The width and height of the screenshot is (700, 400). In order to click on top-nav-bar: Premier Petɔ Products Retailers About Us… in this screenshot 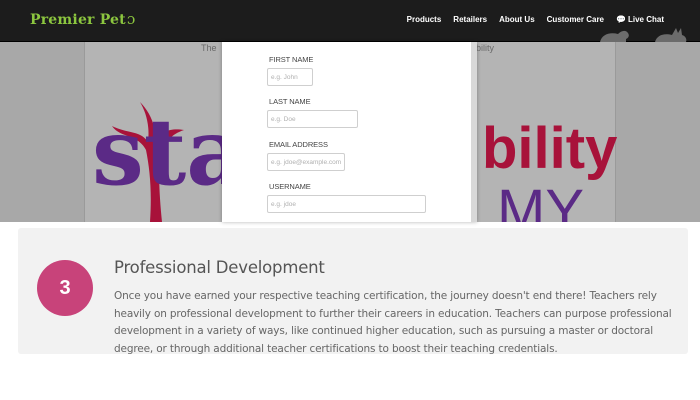, I will do `click(350, 21)`.